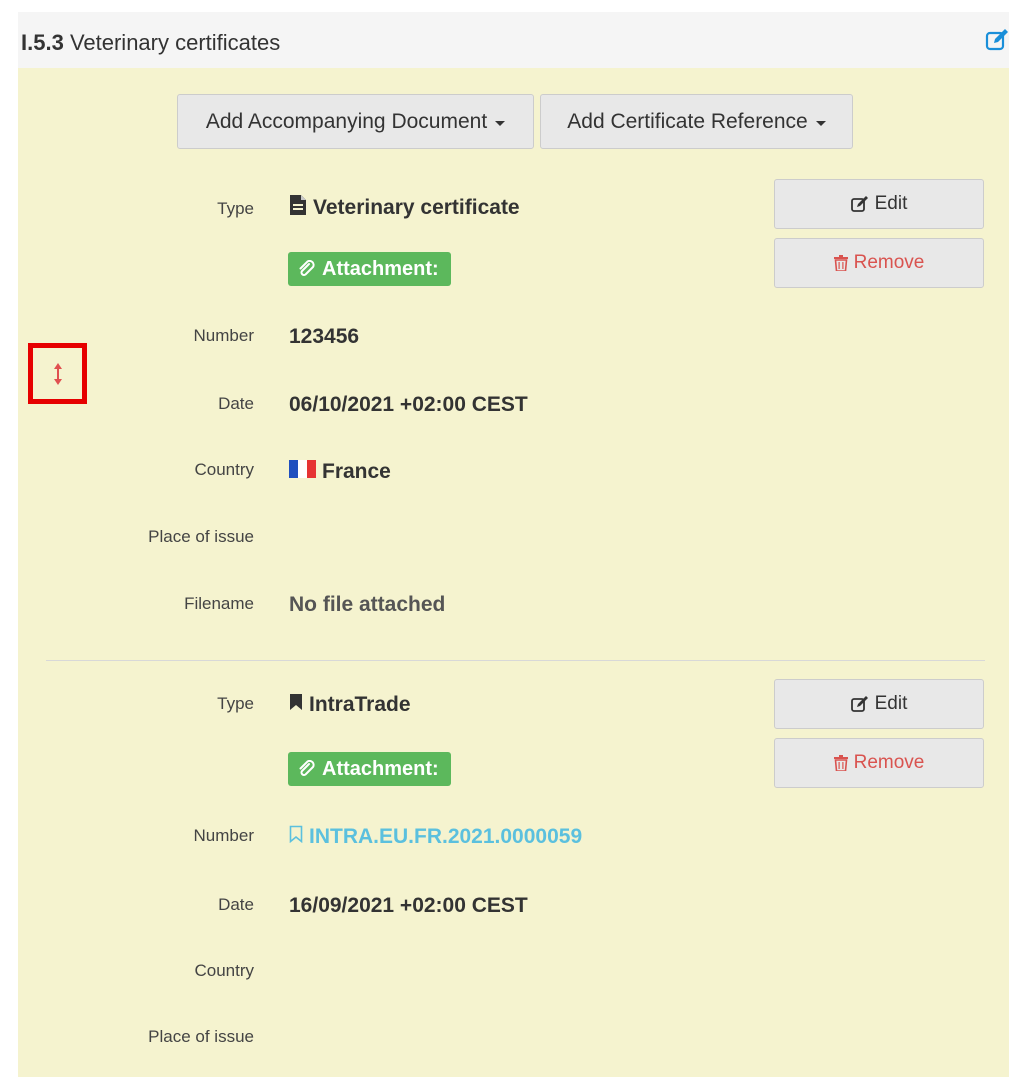  I want to click on filename-value: No file attached, so click(367, 604).